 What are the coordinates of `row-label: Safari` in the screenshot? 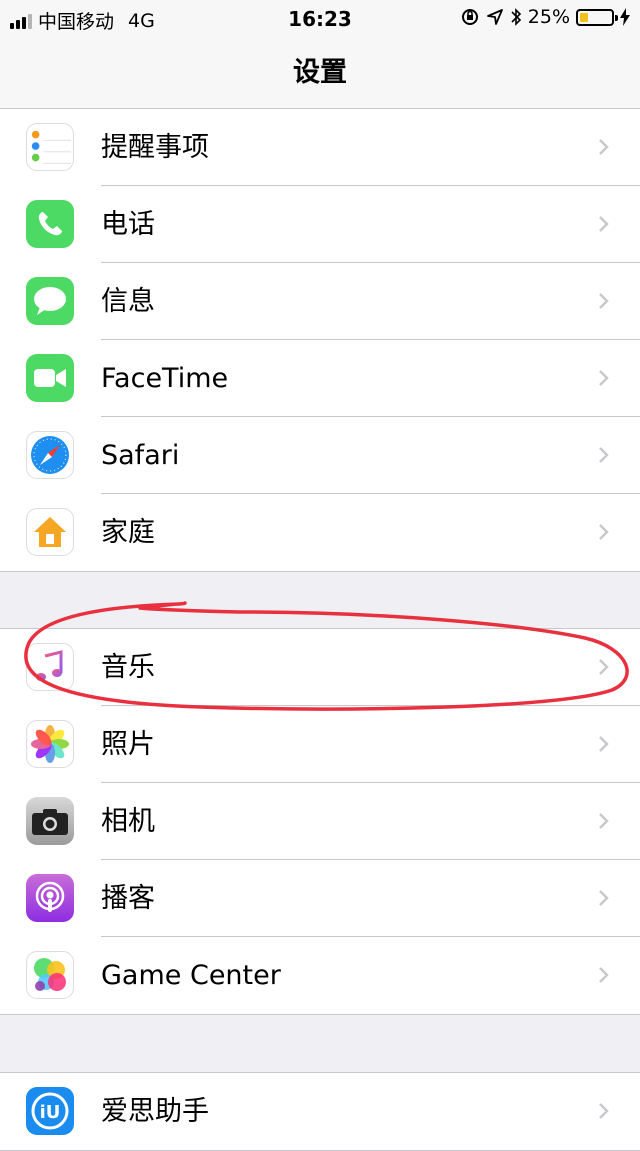 It's located at (140, 455).